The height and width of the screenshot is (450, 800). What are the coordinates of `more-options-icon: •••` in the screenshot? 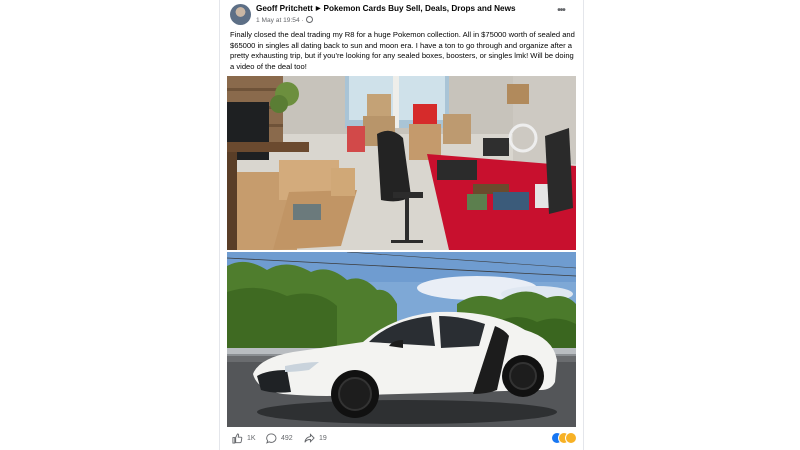 It's located at (561, 12).